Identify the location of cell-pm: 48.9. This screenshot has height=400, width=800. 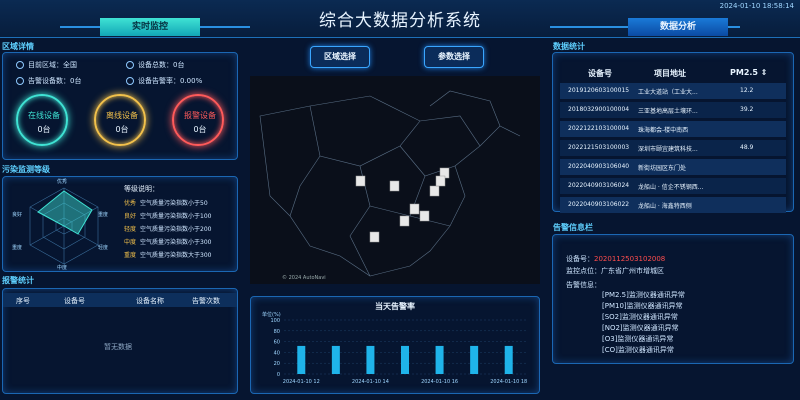
(747, 147).